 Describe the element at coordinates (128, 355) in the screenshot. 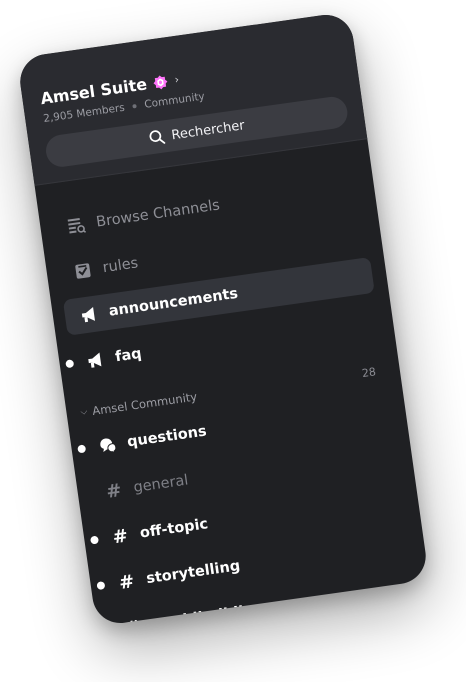

I see `channel-name-faq: faq` at that location.